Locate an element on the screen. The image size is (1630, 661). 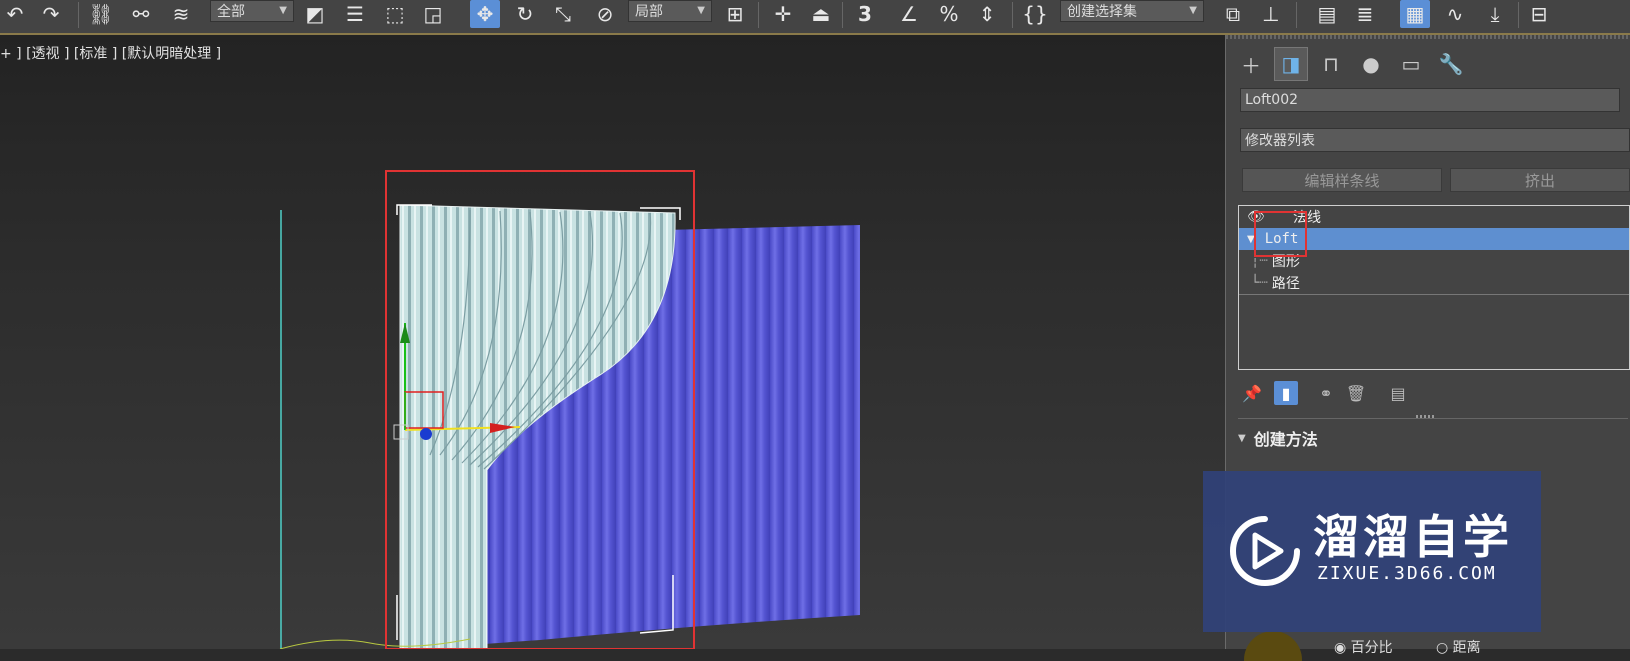
stack-item-label: 路径 is located at coordinates (1285, 284).